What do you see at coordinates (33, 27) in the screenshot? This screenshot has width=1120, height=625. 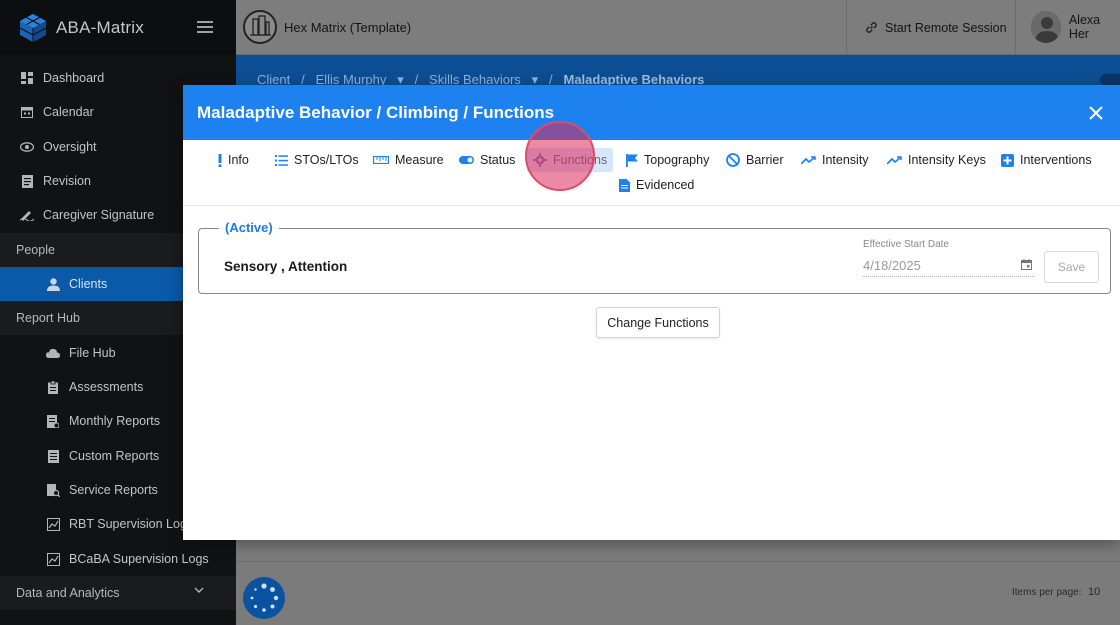 I see `cube-logo-icon` at bounding box center [33, 27].